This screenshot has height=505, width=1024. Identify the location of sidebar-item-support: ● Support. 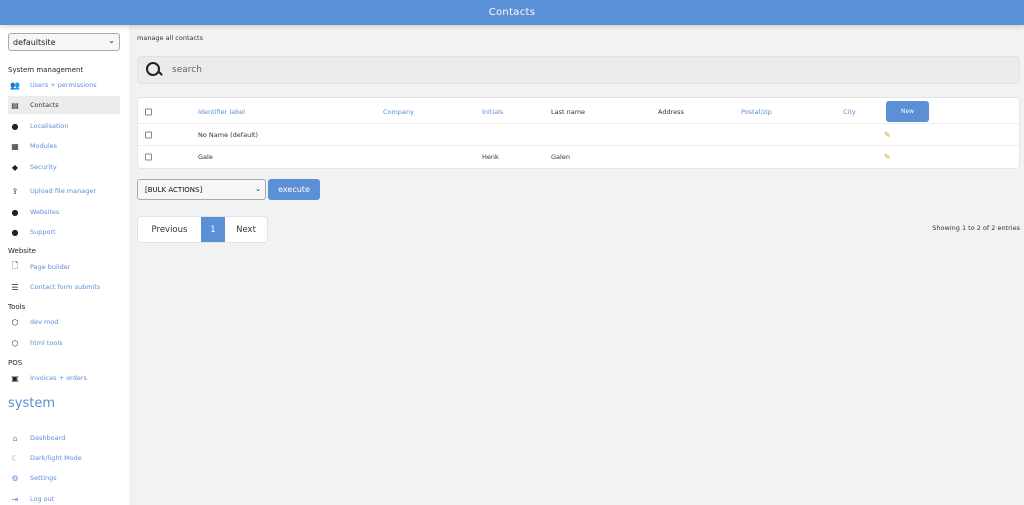
(64, 232).